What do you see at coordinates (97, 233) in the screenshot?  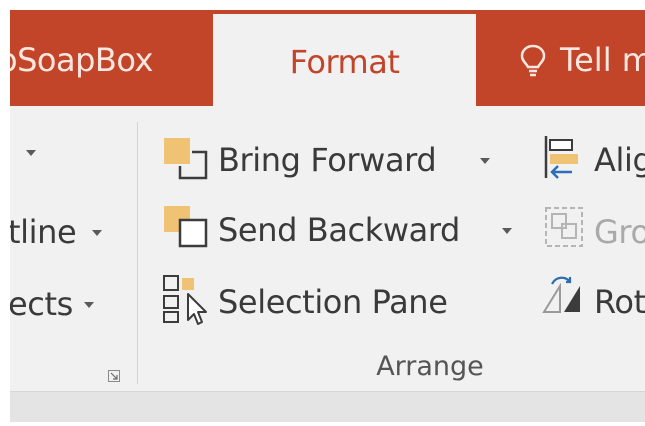 I see `shape-outline-dropdown-arrow` at bounding box center [97, 233].